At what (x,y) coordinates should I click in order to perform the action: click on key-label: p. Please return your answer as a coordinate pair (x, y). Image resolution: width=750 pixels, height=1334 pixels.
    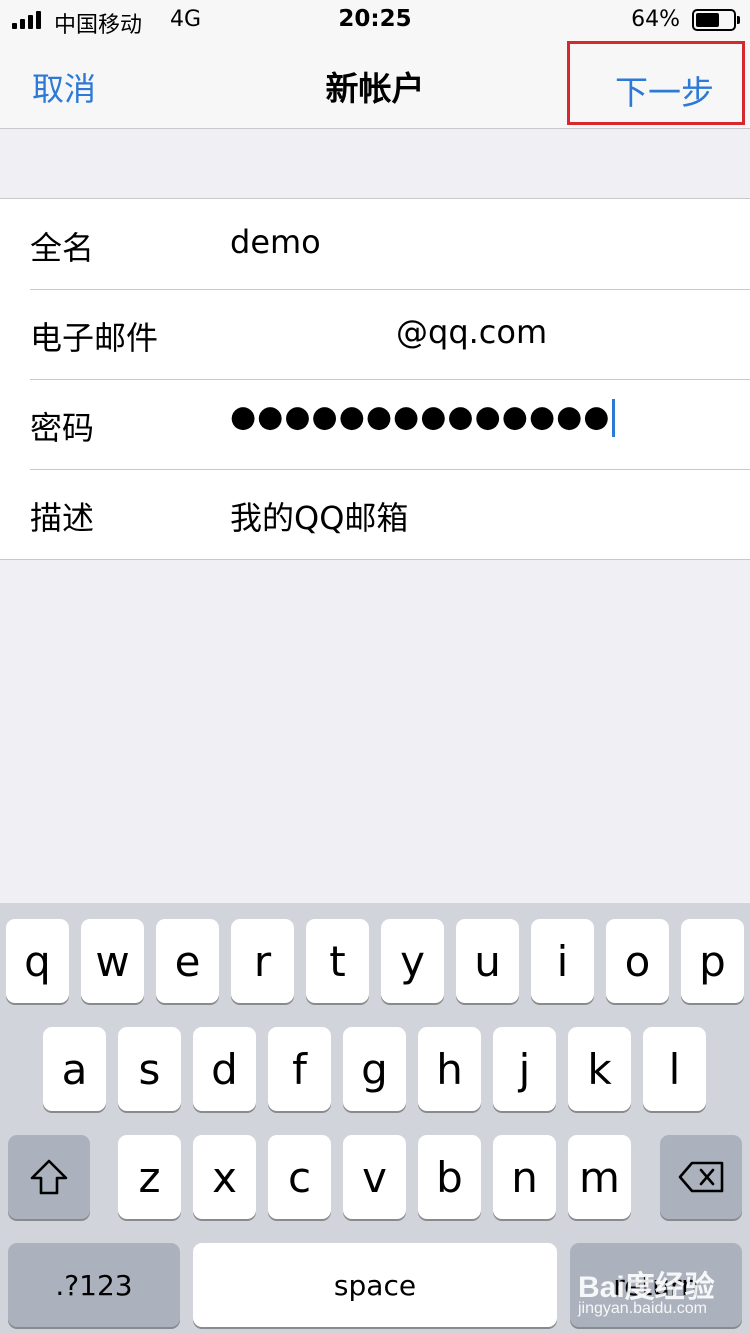
    Looking at the image, I should click on (712, 961).